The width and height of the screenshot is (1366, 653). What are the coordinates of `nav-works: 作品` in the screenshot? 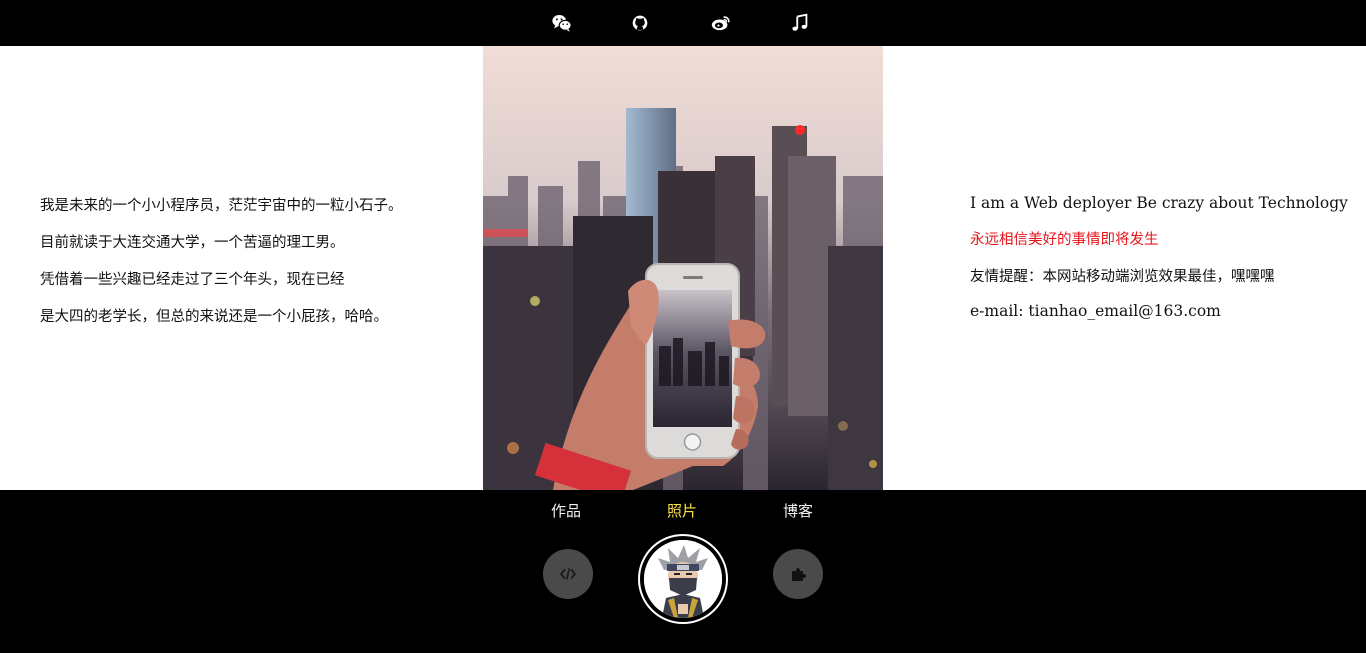 It's located at (566, 510).